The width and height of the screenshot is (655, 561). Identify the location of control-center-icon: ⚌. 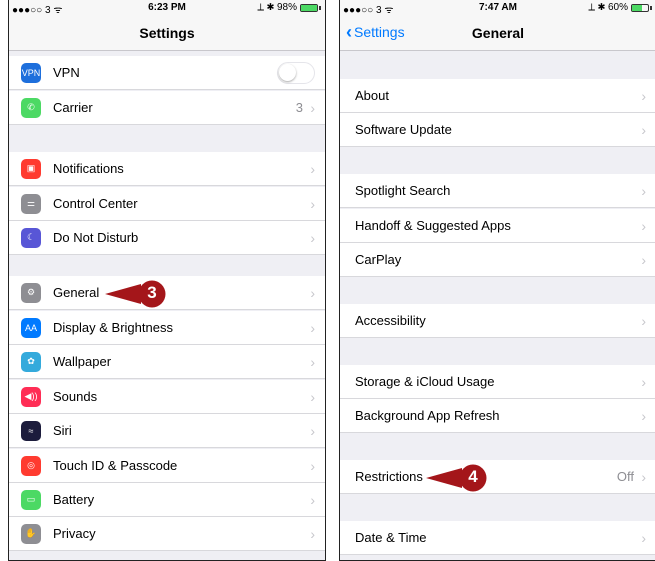
(31, 203).